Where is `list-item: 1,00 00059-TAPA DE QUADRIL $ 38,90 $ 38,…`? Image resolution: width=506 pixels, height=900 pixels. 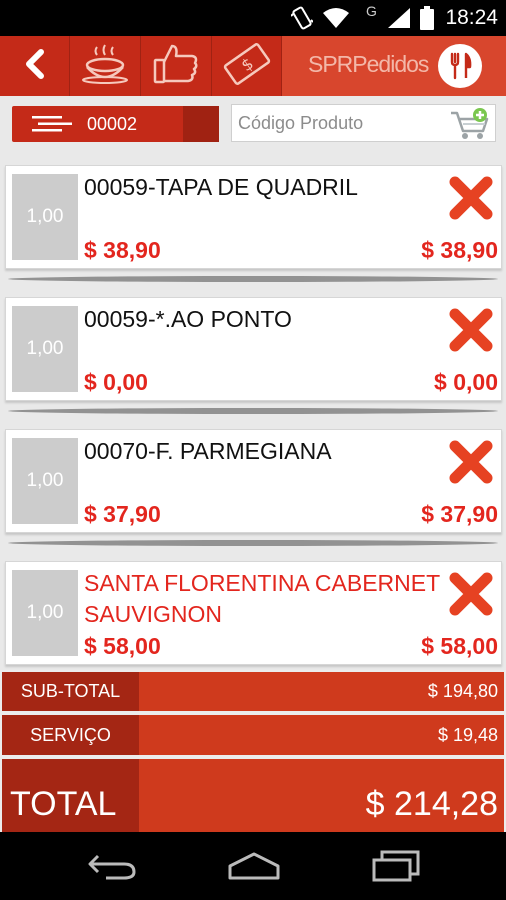
list-item: 1,00 00059-TAPA DE QUADRIL $ 38,90 $ 38,… is located at coordinates (253, 217).